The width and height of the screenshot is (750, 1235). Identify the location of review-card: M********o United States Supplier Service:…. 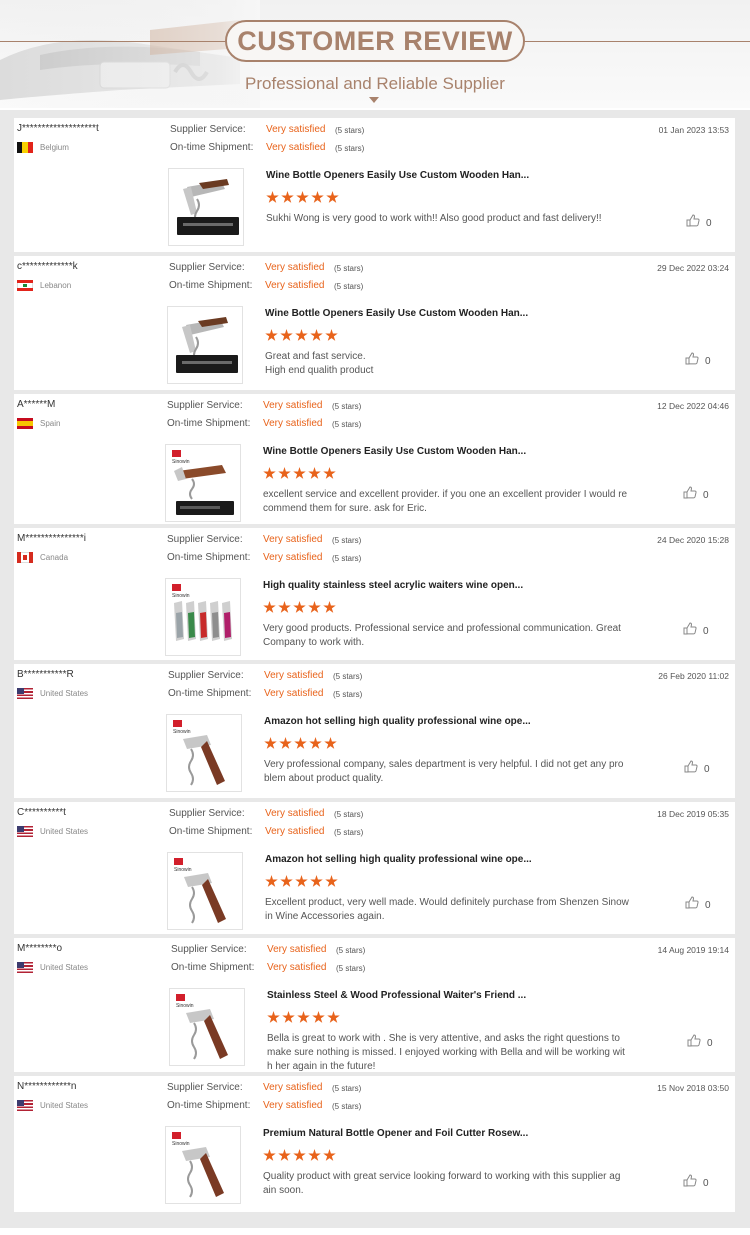
(374, 1005).